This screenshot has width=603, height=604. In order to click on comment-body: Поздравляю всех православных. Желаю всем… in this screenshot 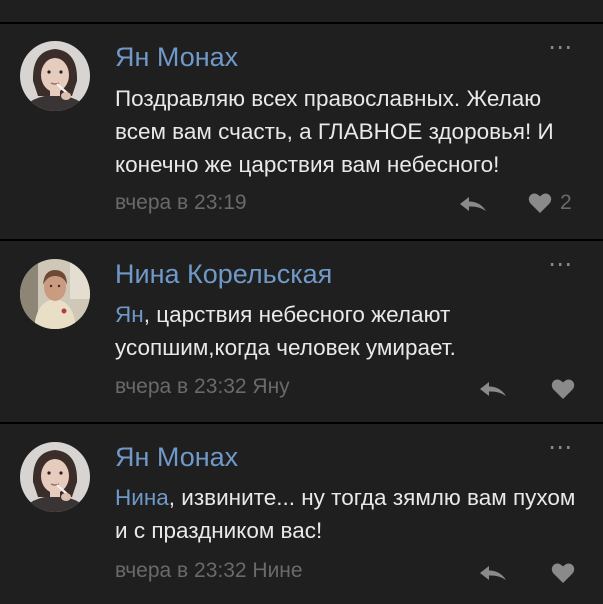, I will do `click(334, 131)`.